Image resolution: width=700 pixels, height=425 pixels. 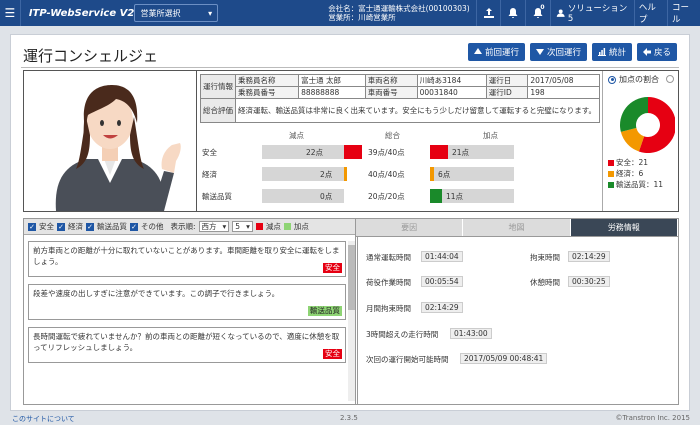 What do you see at coordinates (32, 226) in the screenshot?
I see `safety-checkbox: ✓` at bounding box center [32, 226].